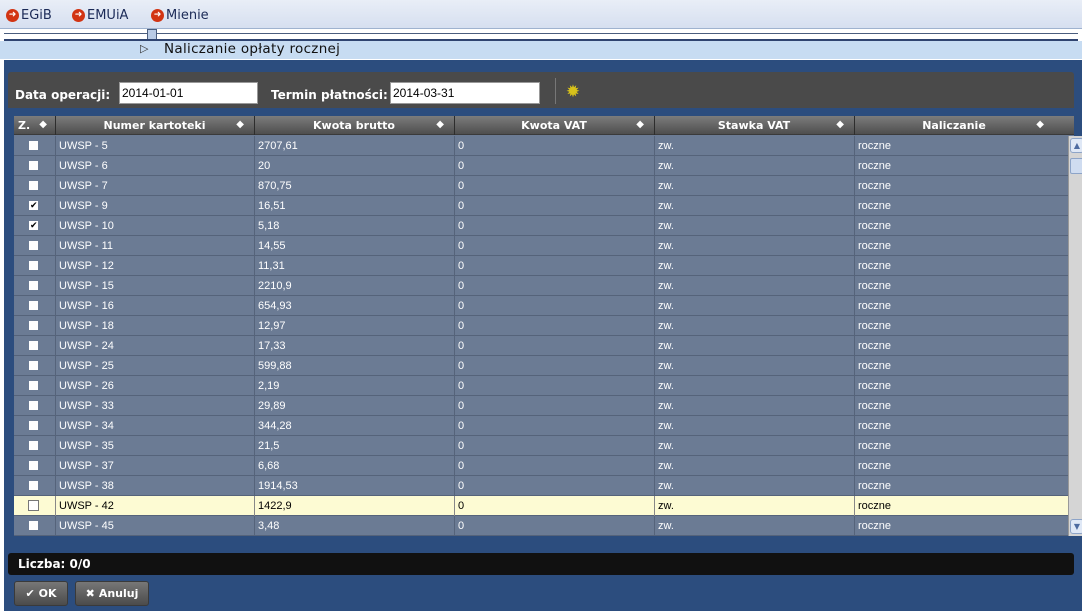  What do you see at coordinates (541, 406) in the screenshot?
I see `table-row: UWSP - 33 29,89 0 zw. roczne` at bounding box center [541, 406].